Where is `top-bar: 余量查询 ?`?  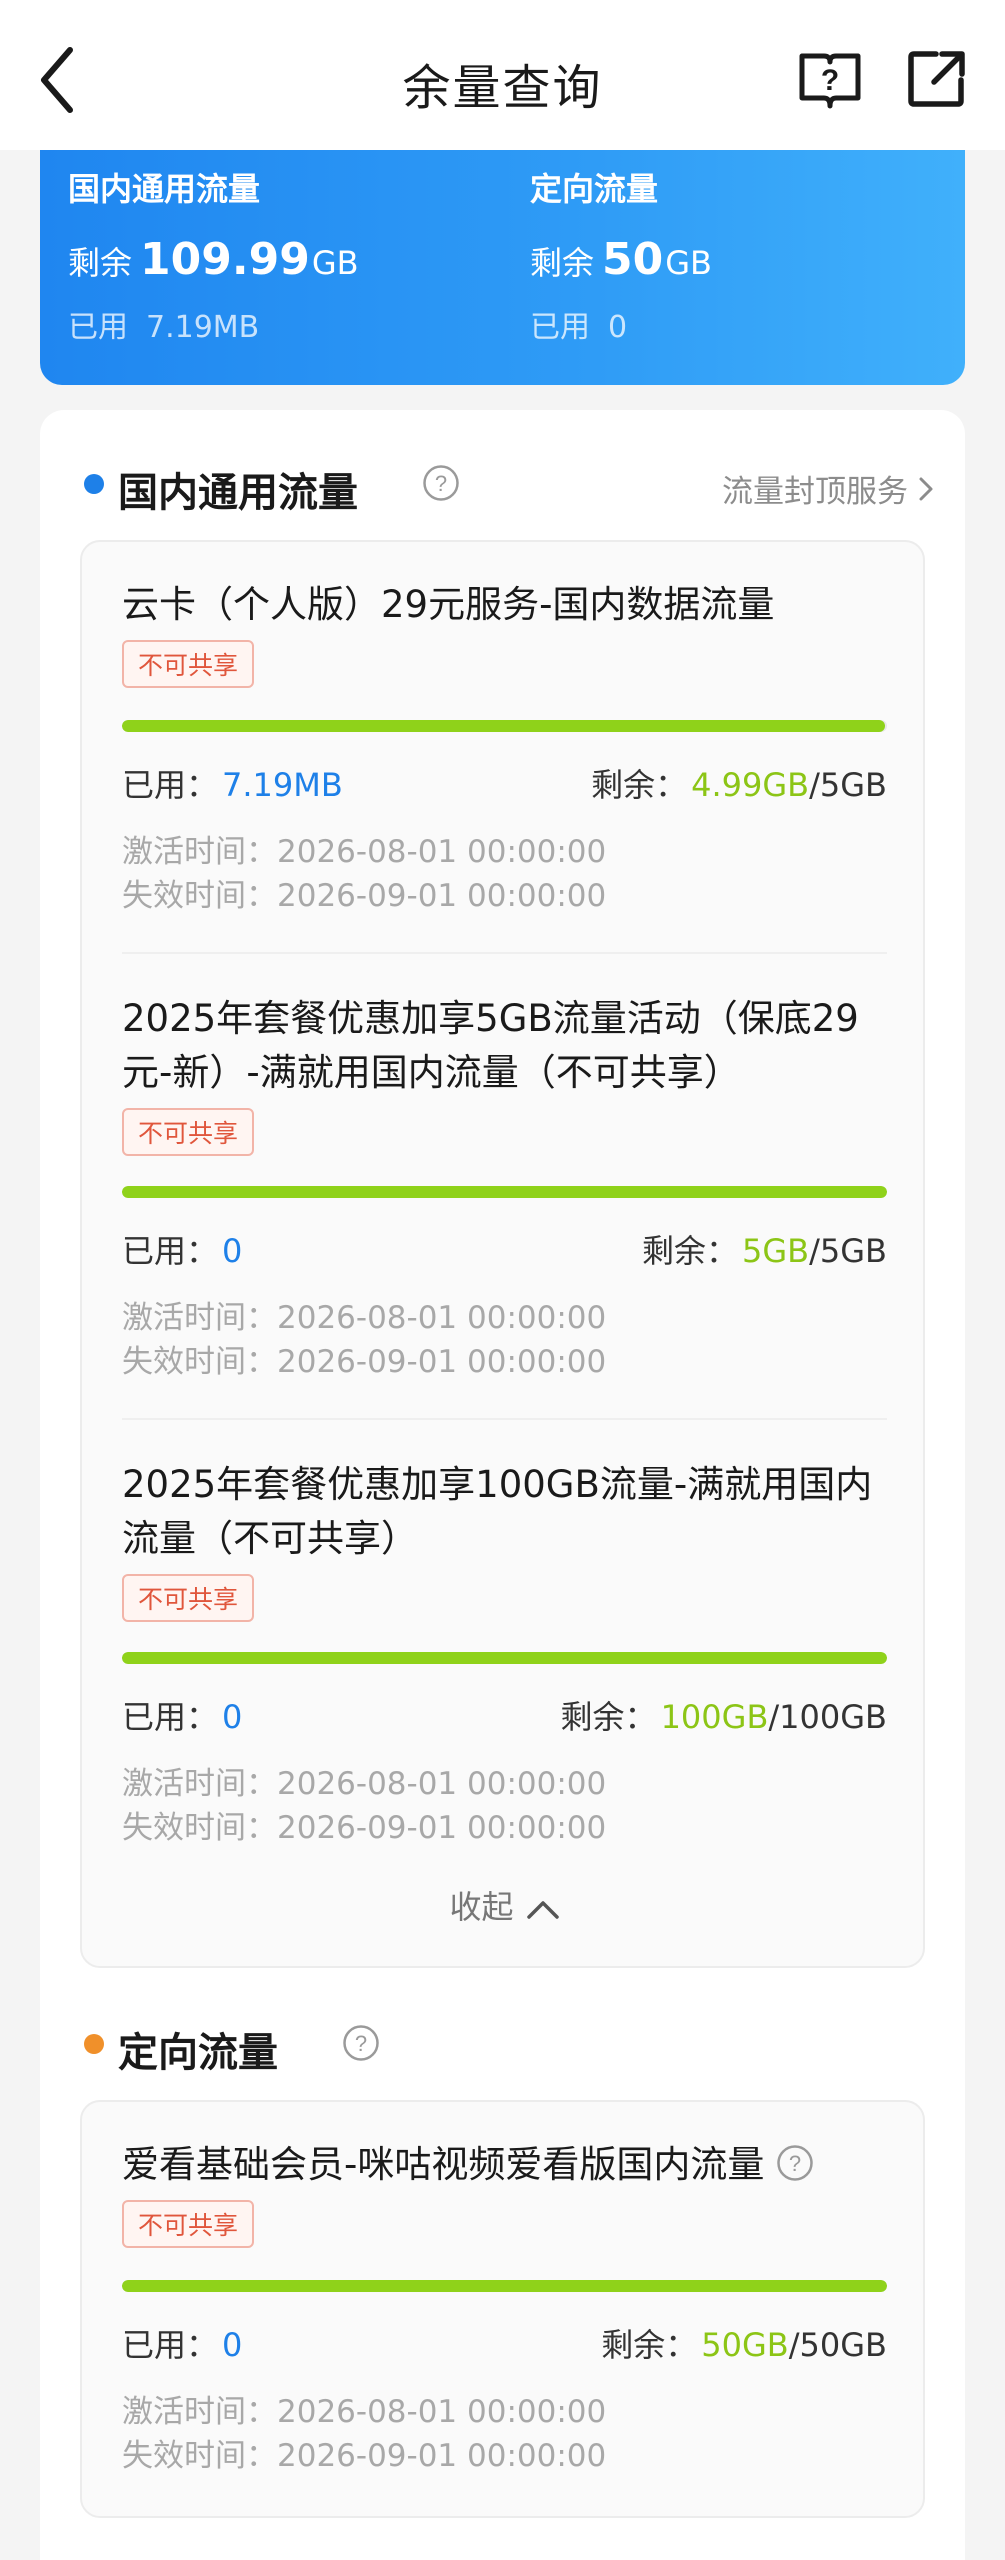
top-bar: 余量查询 ? is located at coordinates (502, 75).